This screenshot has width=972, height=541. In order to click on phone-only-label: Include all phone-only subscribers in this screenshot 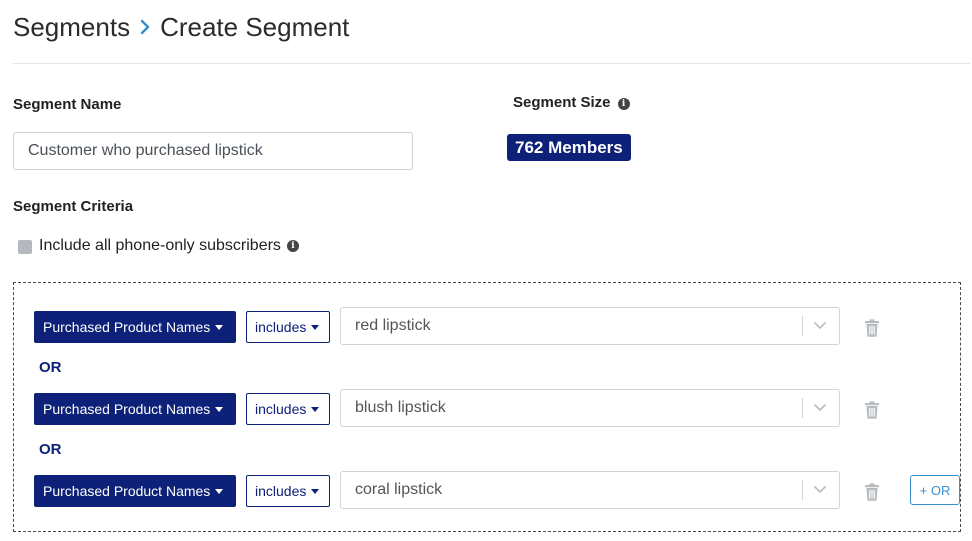, I will do `click(160, 245)`.